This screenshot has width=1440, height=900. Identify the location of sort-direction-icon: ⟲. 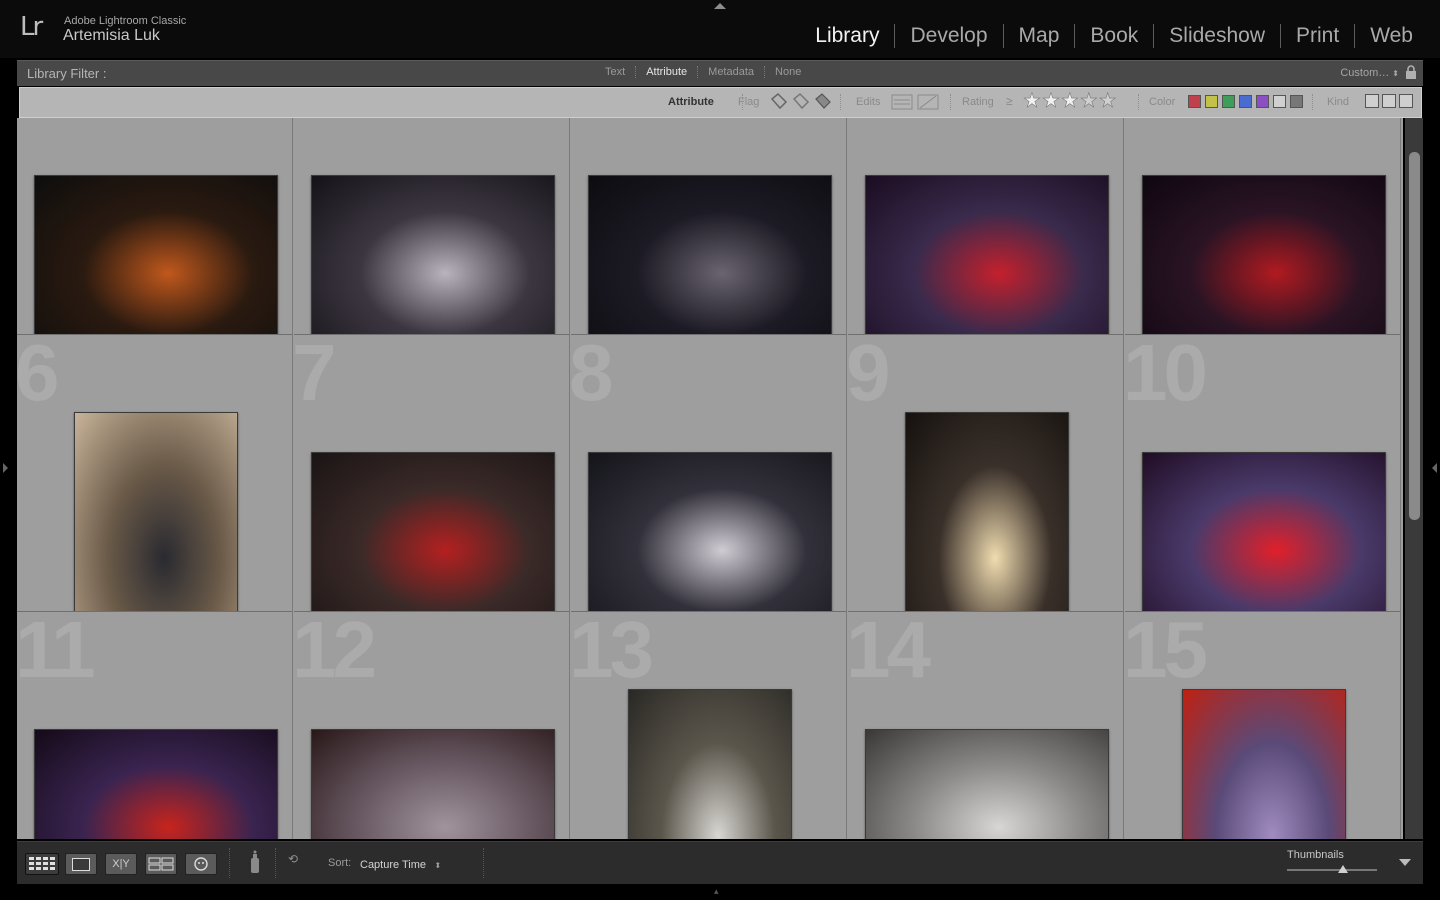
(293, 859).